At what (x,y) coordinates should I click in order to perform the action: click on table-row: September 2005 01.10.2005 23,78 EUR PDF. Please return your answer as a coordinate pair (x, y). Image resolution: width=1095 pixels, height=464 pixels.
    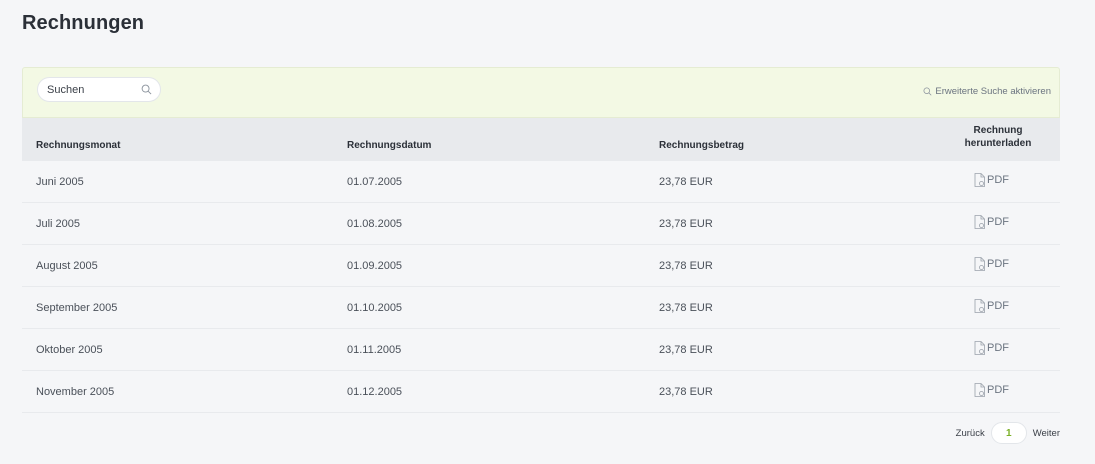
    Looking at the image, I should click on (541, 308).